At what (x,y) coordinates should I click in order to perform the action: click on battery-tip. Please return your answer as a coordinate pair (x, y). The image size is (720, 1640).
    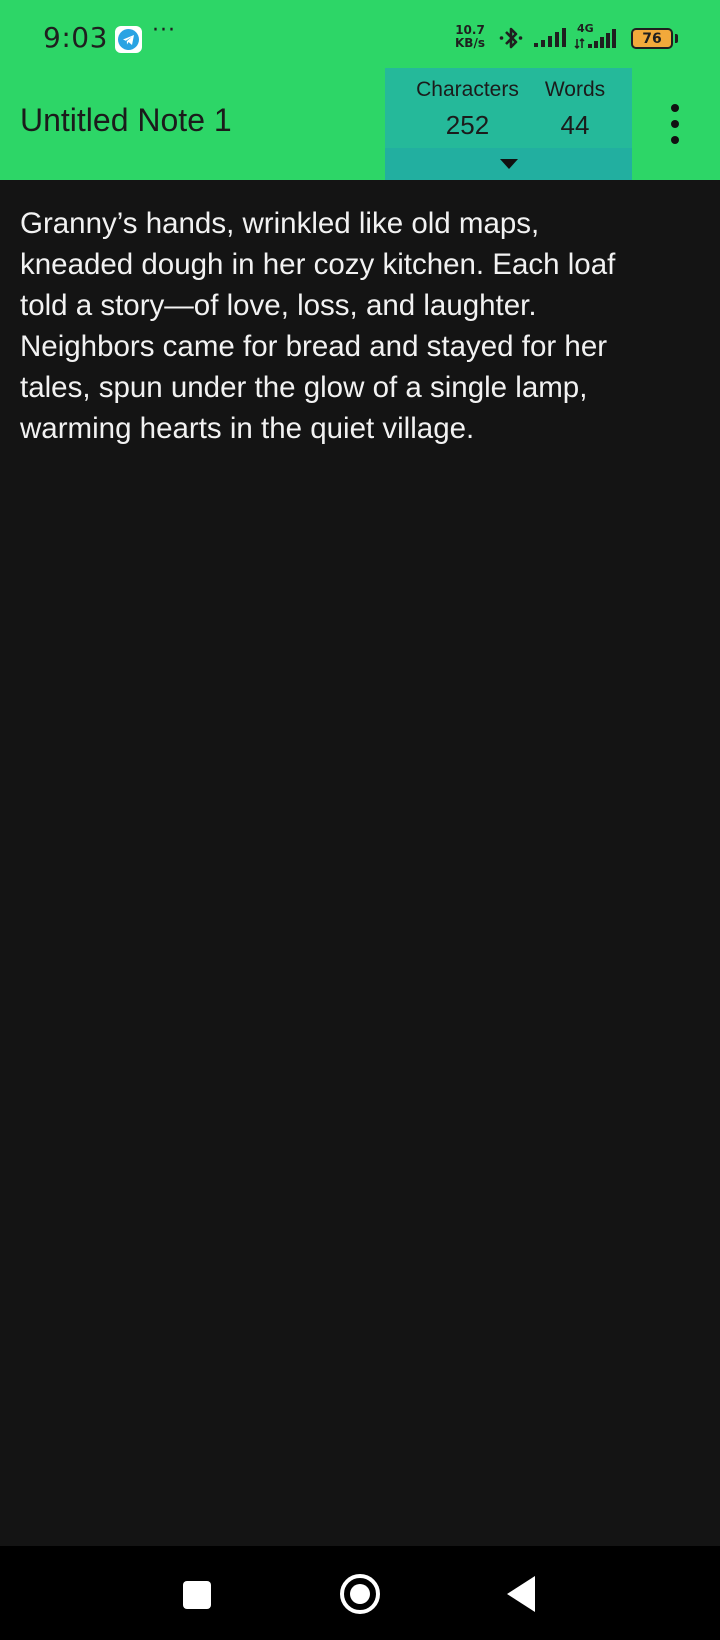
    Looking at the image, I should click on (676, 38).